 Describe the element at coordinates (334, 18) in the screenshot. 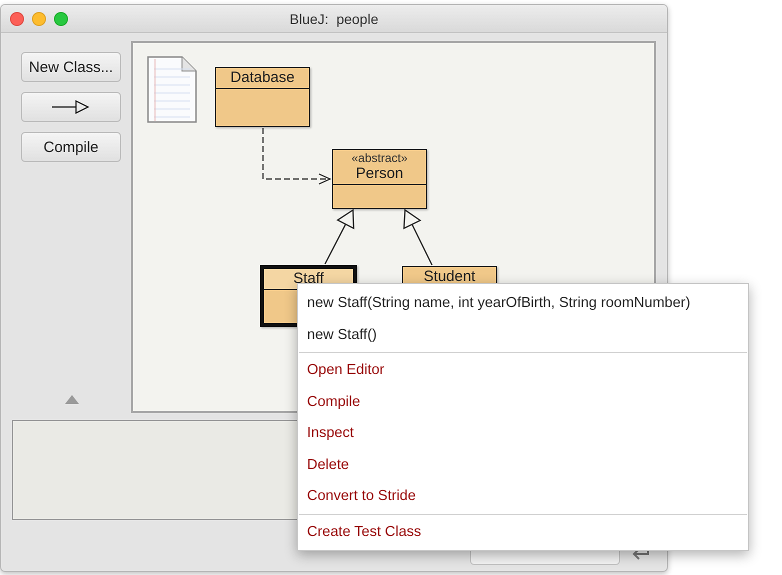

I see `window-title: BlueJ: people` at that location.